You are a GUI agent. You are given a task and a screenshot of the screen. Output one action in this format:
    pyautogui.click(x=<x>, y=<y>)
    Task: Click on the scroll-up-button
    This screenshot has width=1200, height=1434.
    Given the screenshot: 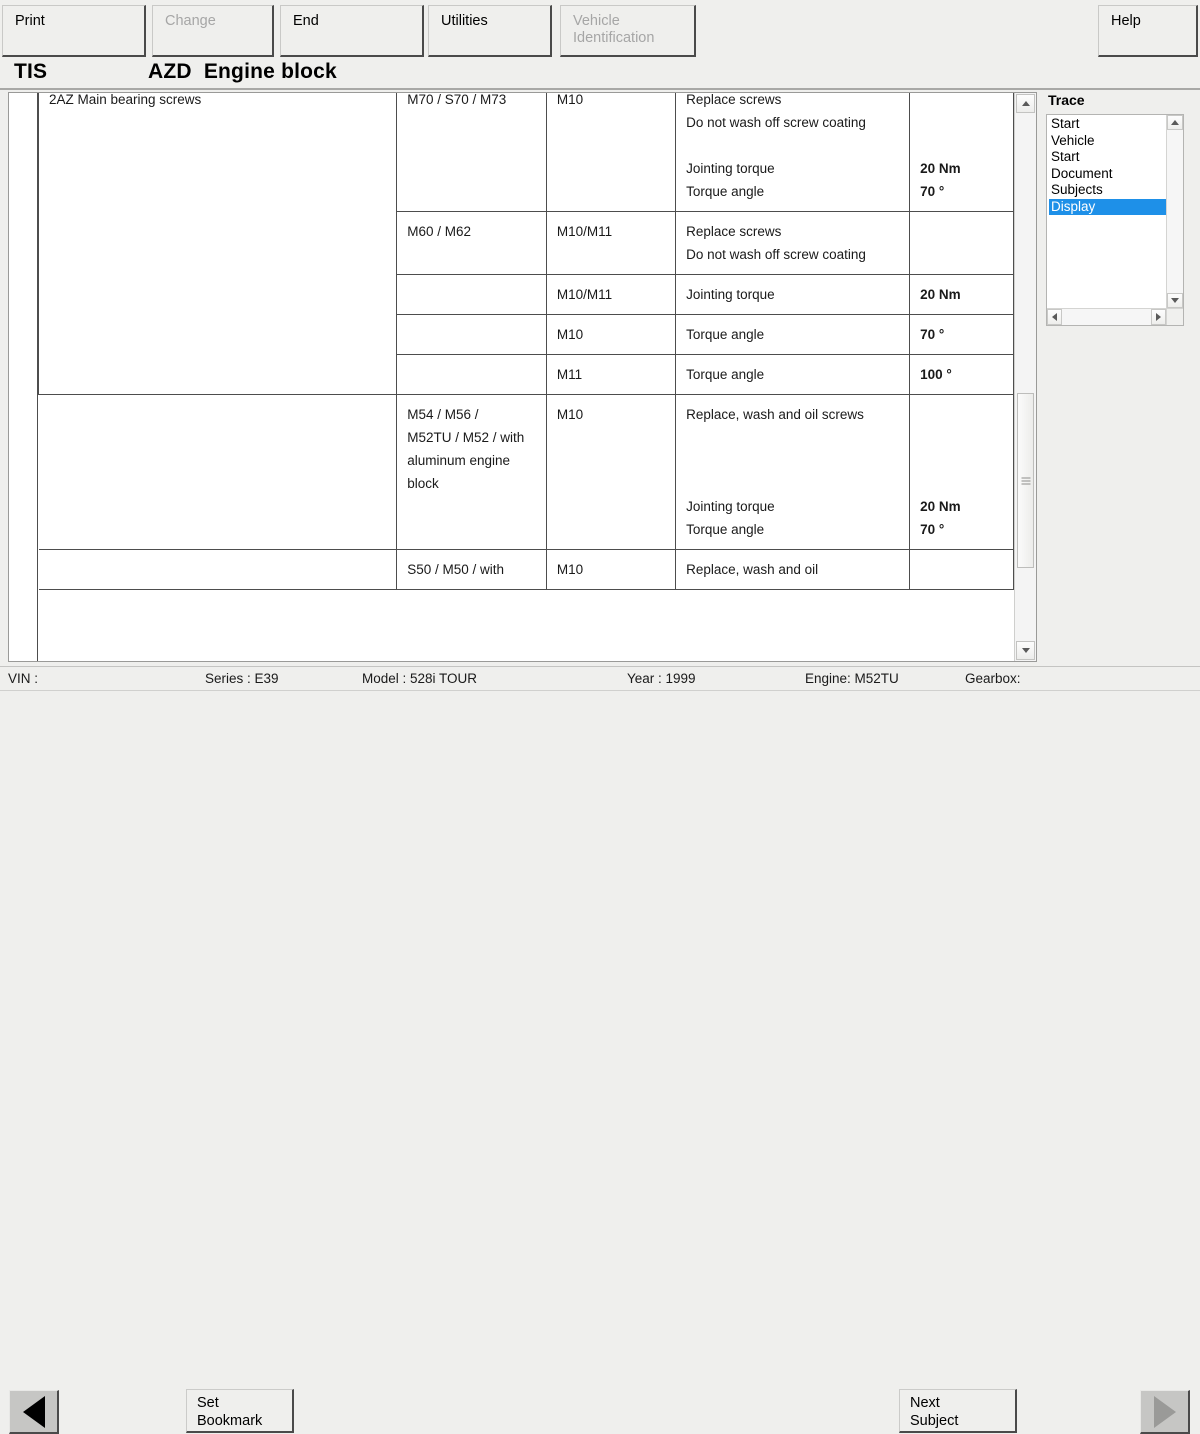 What is the action you would take?
    pyautogui.click(x=1025, y=103)
    